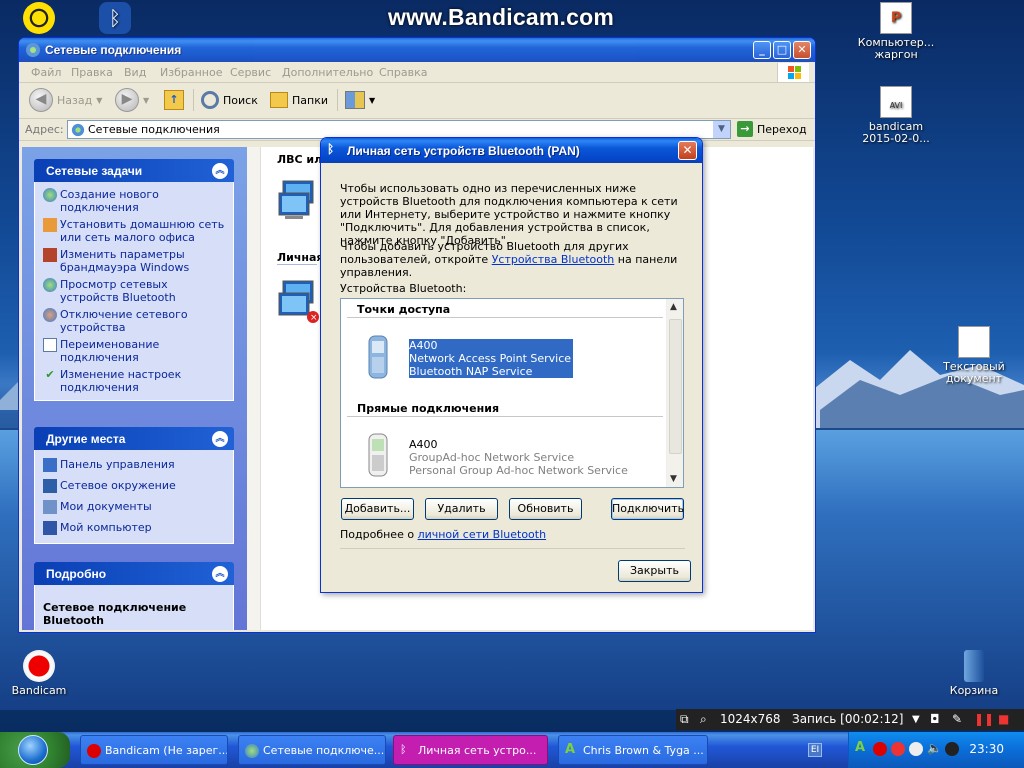 This screenshot has height=768, width=1024. Describe the element at coordinates (299, 100) in the screenshot. I see `folders-button: Папки` at that location.